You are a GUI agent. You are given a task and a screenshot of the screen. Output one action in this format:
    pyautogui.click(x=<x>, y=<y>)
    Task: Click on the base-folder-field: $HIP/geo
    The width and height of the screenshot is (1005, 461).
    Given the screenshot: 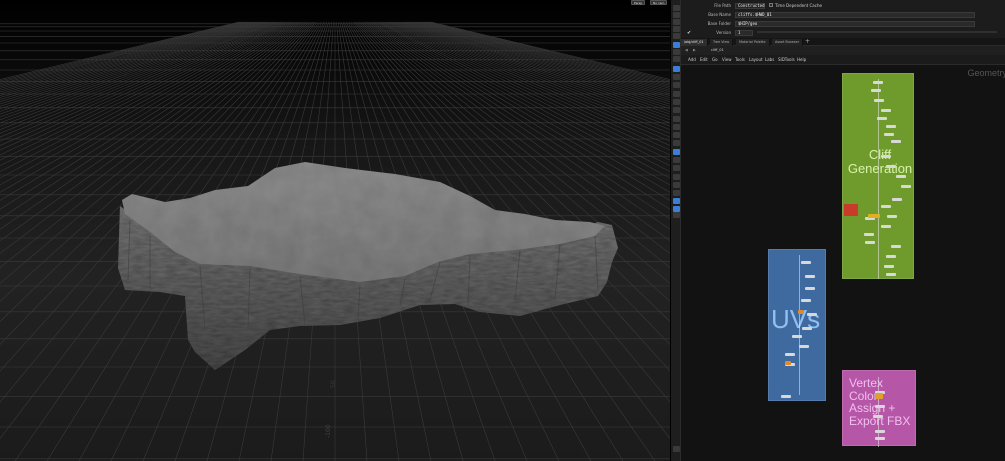 What is the action you would take?
    pyautogui.click(x=855, y=23)
    